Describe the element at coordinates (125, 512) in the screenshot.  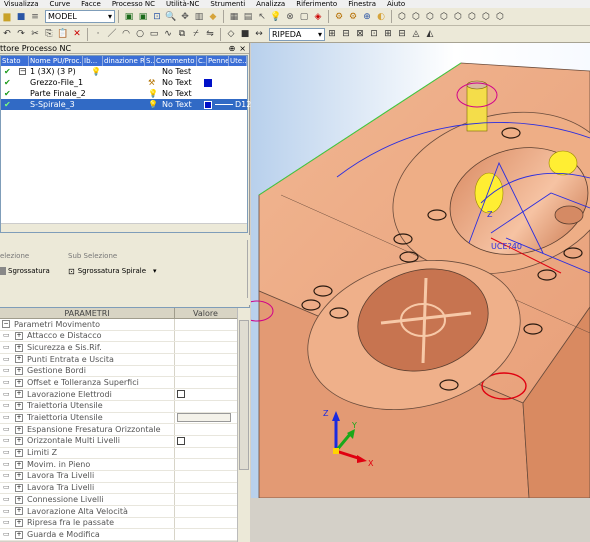
I see `param-row: ▭ + Lavorazione Alta Velocità` at that location.